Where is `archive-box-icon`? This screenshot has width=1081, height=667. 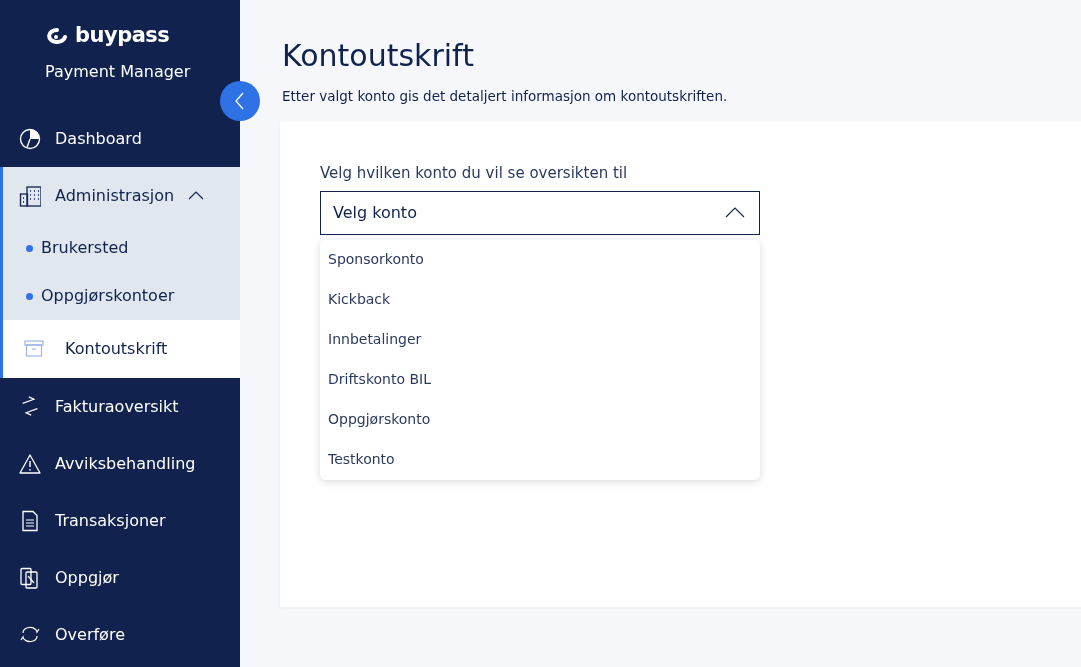 archive-box-icon is located at coordinates (34, 349).